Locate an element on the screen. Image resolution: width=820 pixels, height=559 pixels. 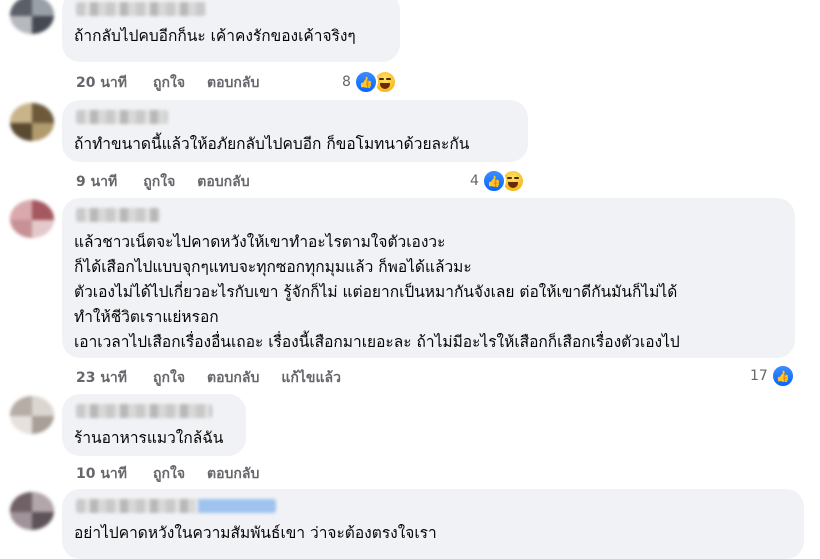
reaction-summary: 17 👍 is located at coordinates (772, 376).